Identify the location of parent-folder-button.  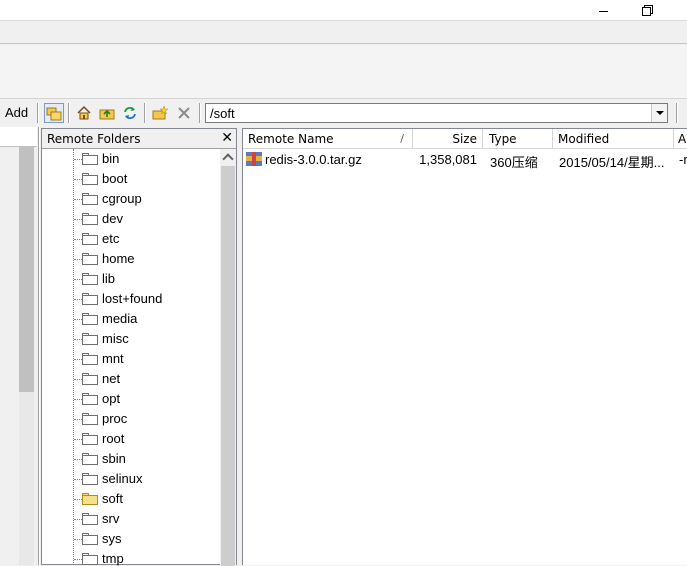
(107, 113).